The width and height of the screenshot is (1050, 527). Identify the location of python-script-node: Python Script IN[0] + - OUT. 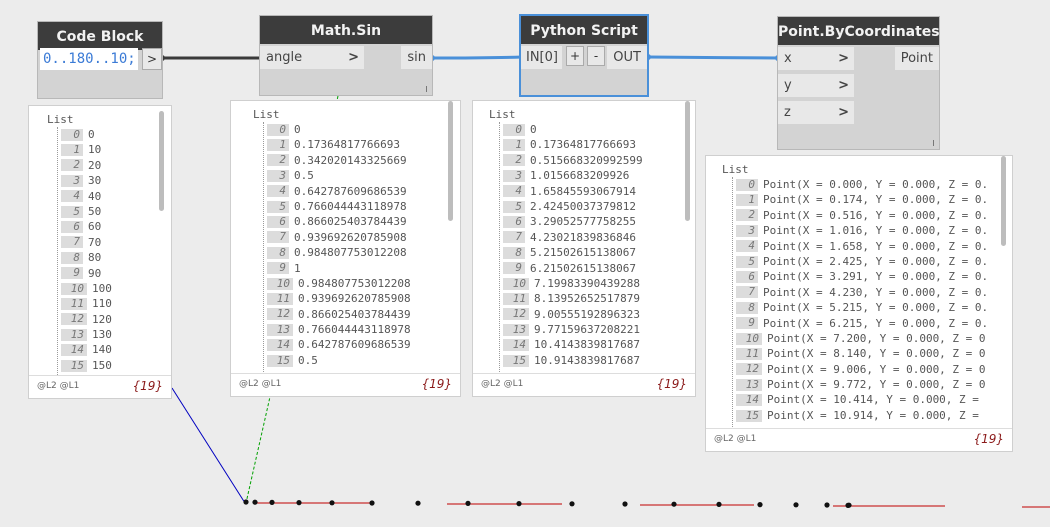
(584, 55).